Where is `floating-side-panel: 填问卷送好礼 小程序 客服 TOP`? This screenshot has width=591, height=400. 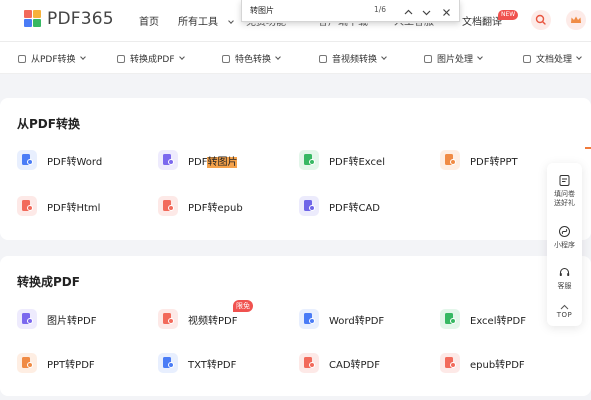
floating-side-panel: 填问卷送好礼 小程序 客服 TOP is located at coordinates (564, 244).